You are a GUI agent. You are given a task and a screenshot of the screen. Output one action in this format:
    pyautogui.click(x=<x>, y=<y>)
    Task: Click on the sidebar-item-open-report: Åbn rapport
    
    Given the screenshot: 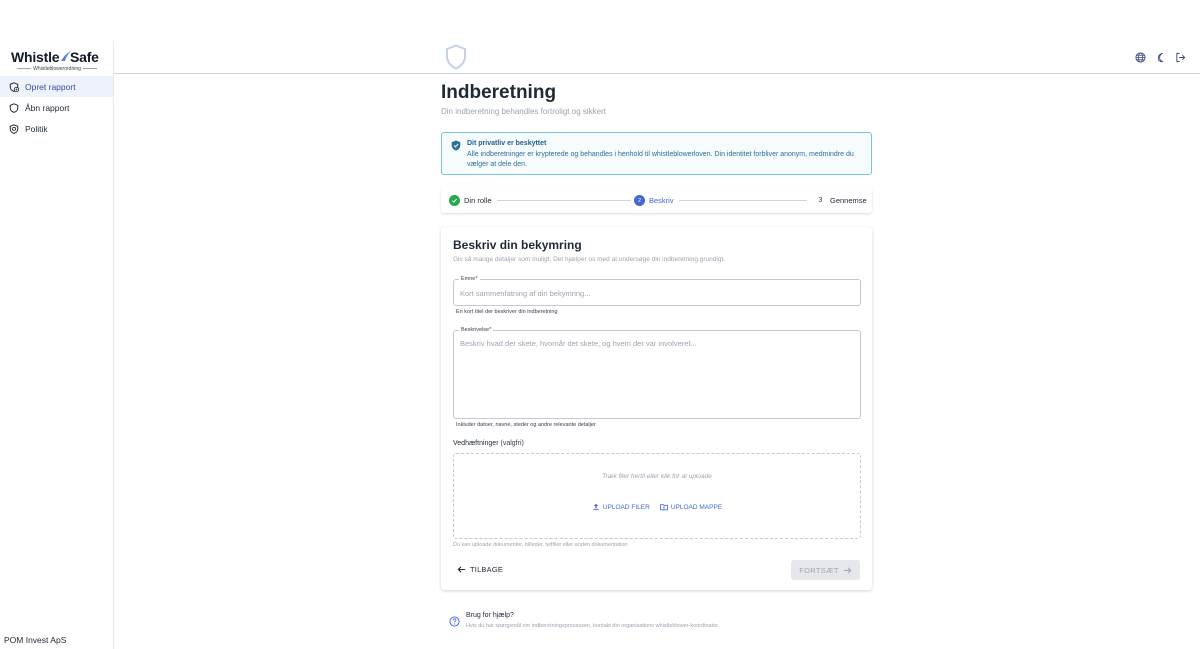 What is the action you would take?
    pyautogui.click(x=56, y=107)
    